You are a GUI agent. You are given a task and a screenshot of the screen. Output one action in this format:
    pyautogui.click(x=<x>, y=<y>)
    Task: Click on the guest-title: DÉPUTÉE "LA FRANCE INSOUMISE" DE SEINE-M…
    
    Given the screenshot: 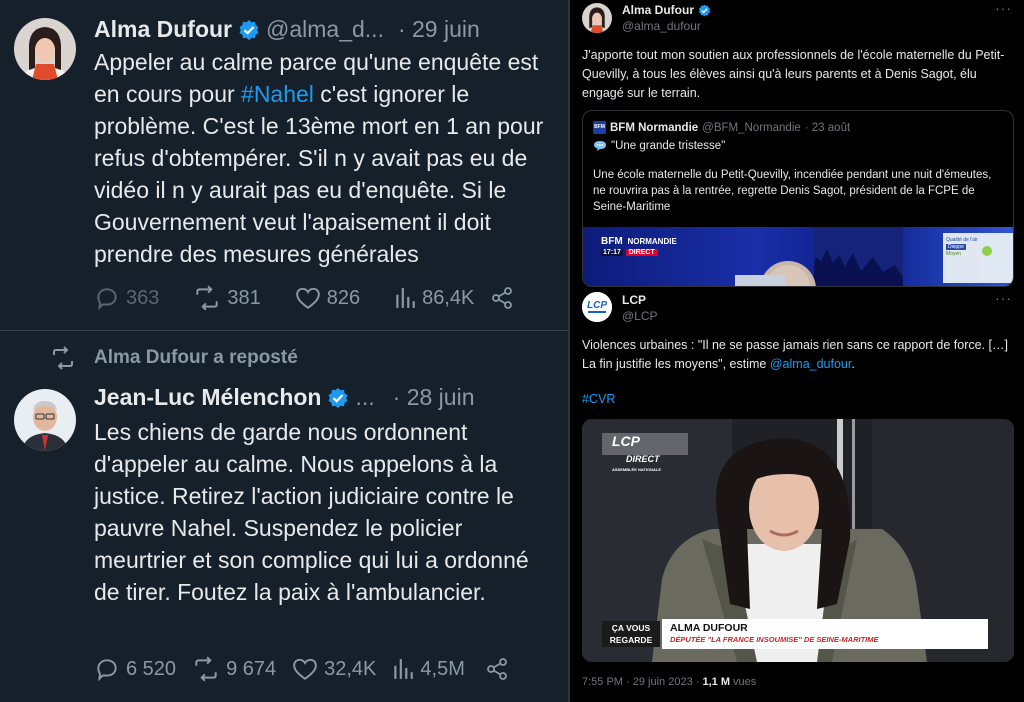 What is the action you would take?
    pyautogui.click(x=774, y=639)
    